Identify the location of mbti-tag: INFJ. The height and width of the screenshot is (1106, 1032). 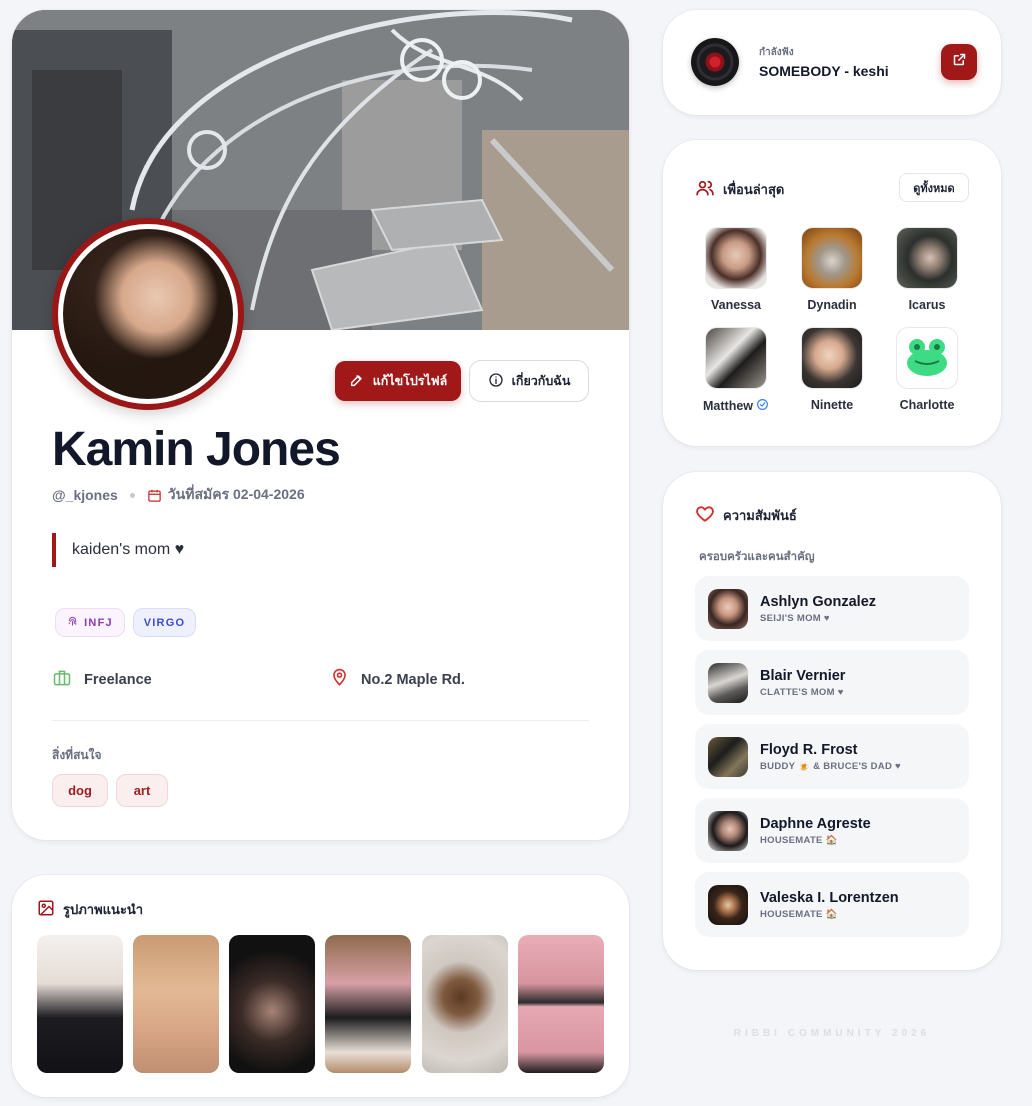
(90, 622).